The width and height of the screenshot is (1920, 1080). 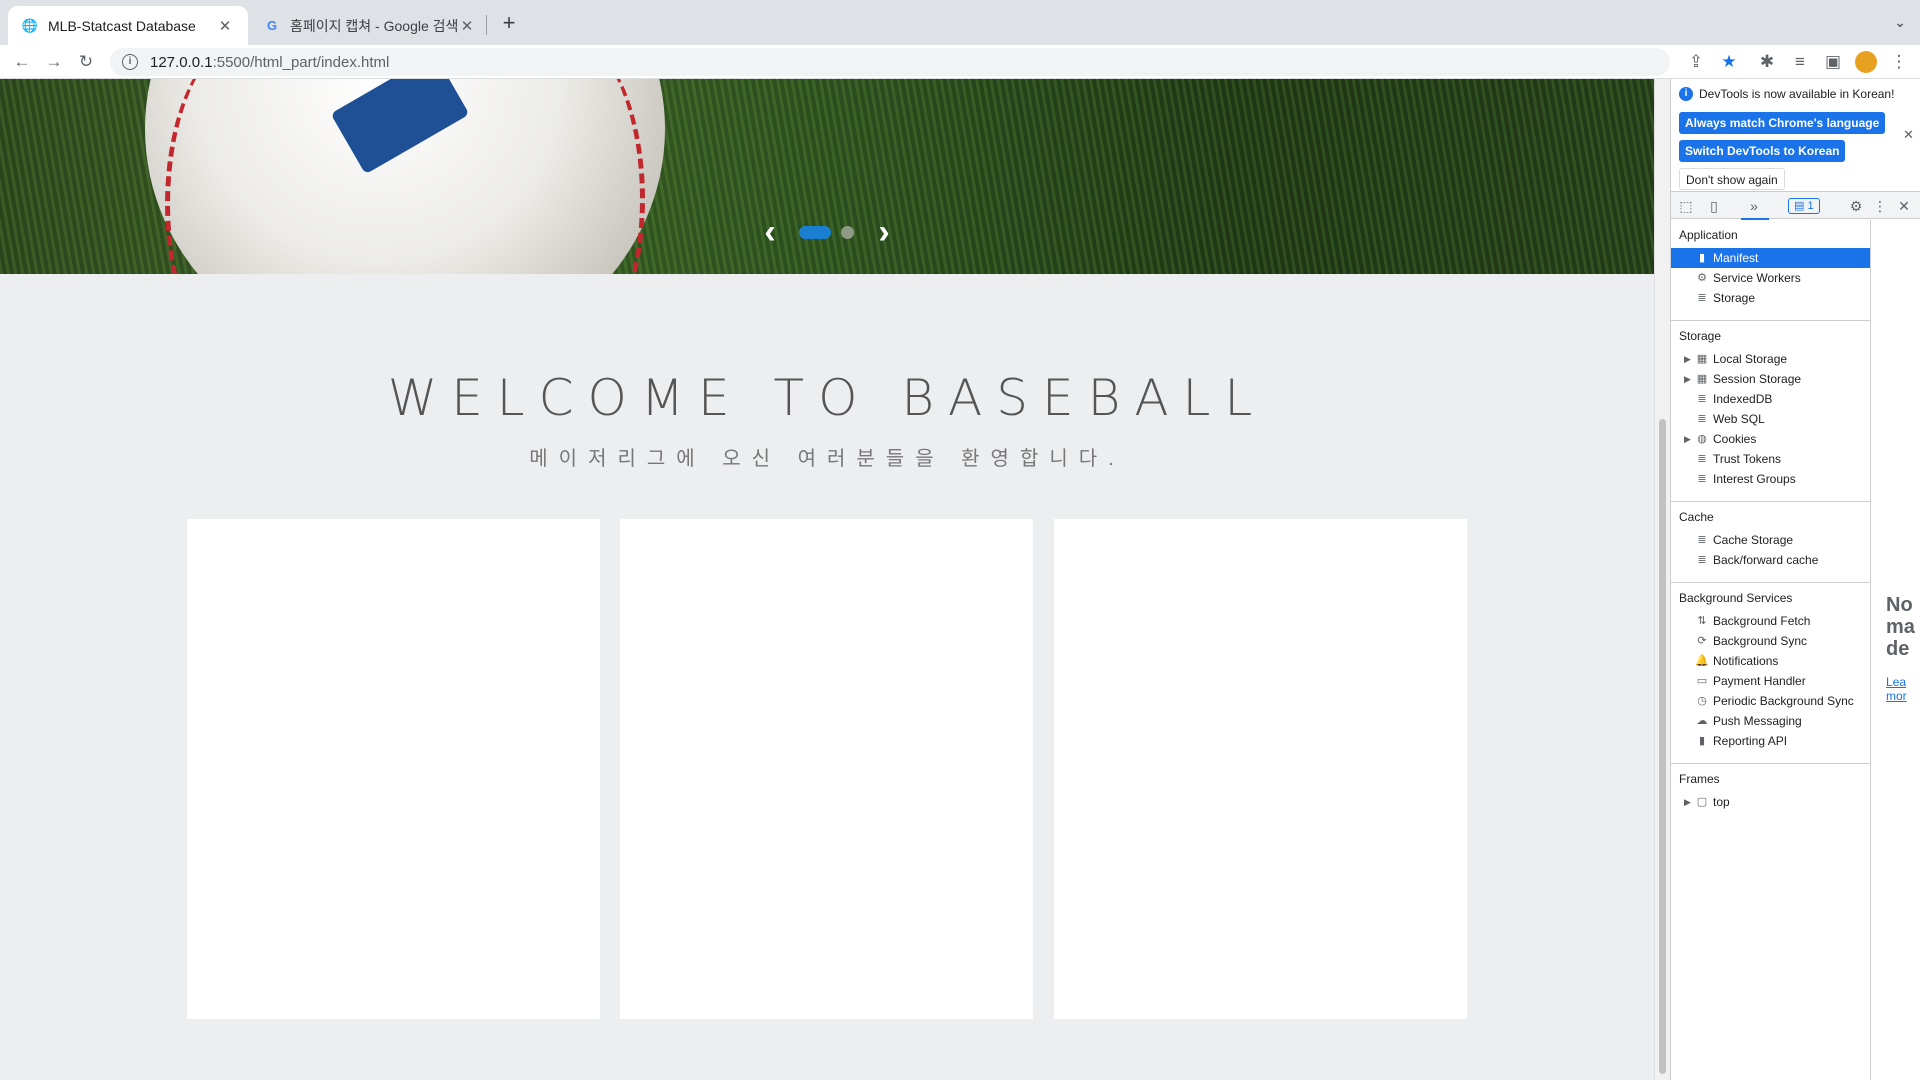 What do you see at coordinates (1770, 379) in the screenshot?
I see `sidebar-item-session-storage: ▶ ▦ Session Storage` at bounding box center [1770, 379].